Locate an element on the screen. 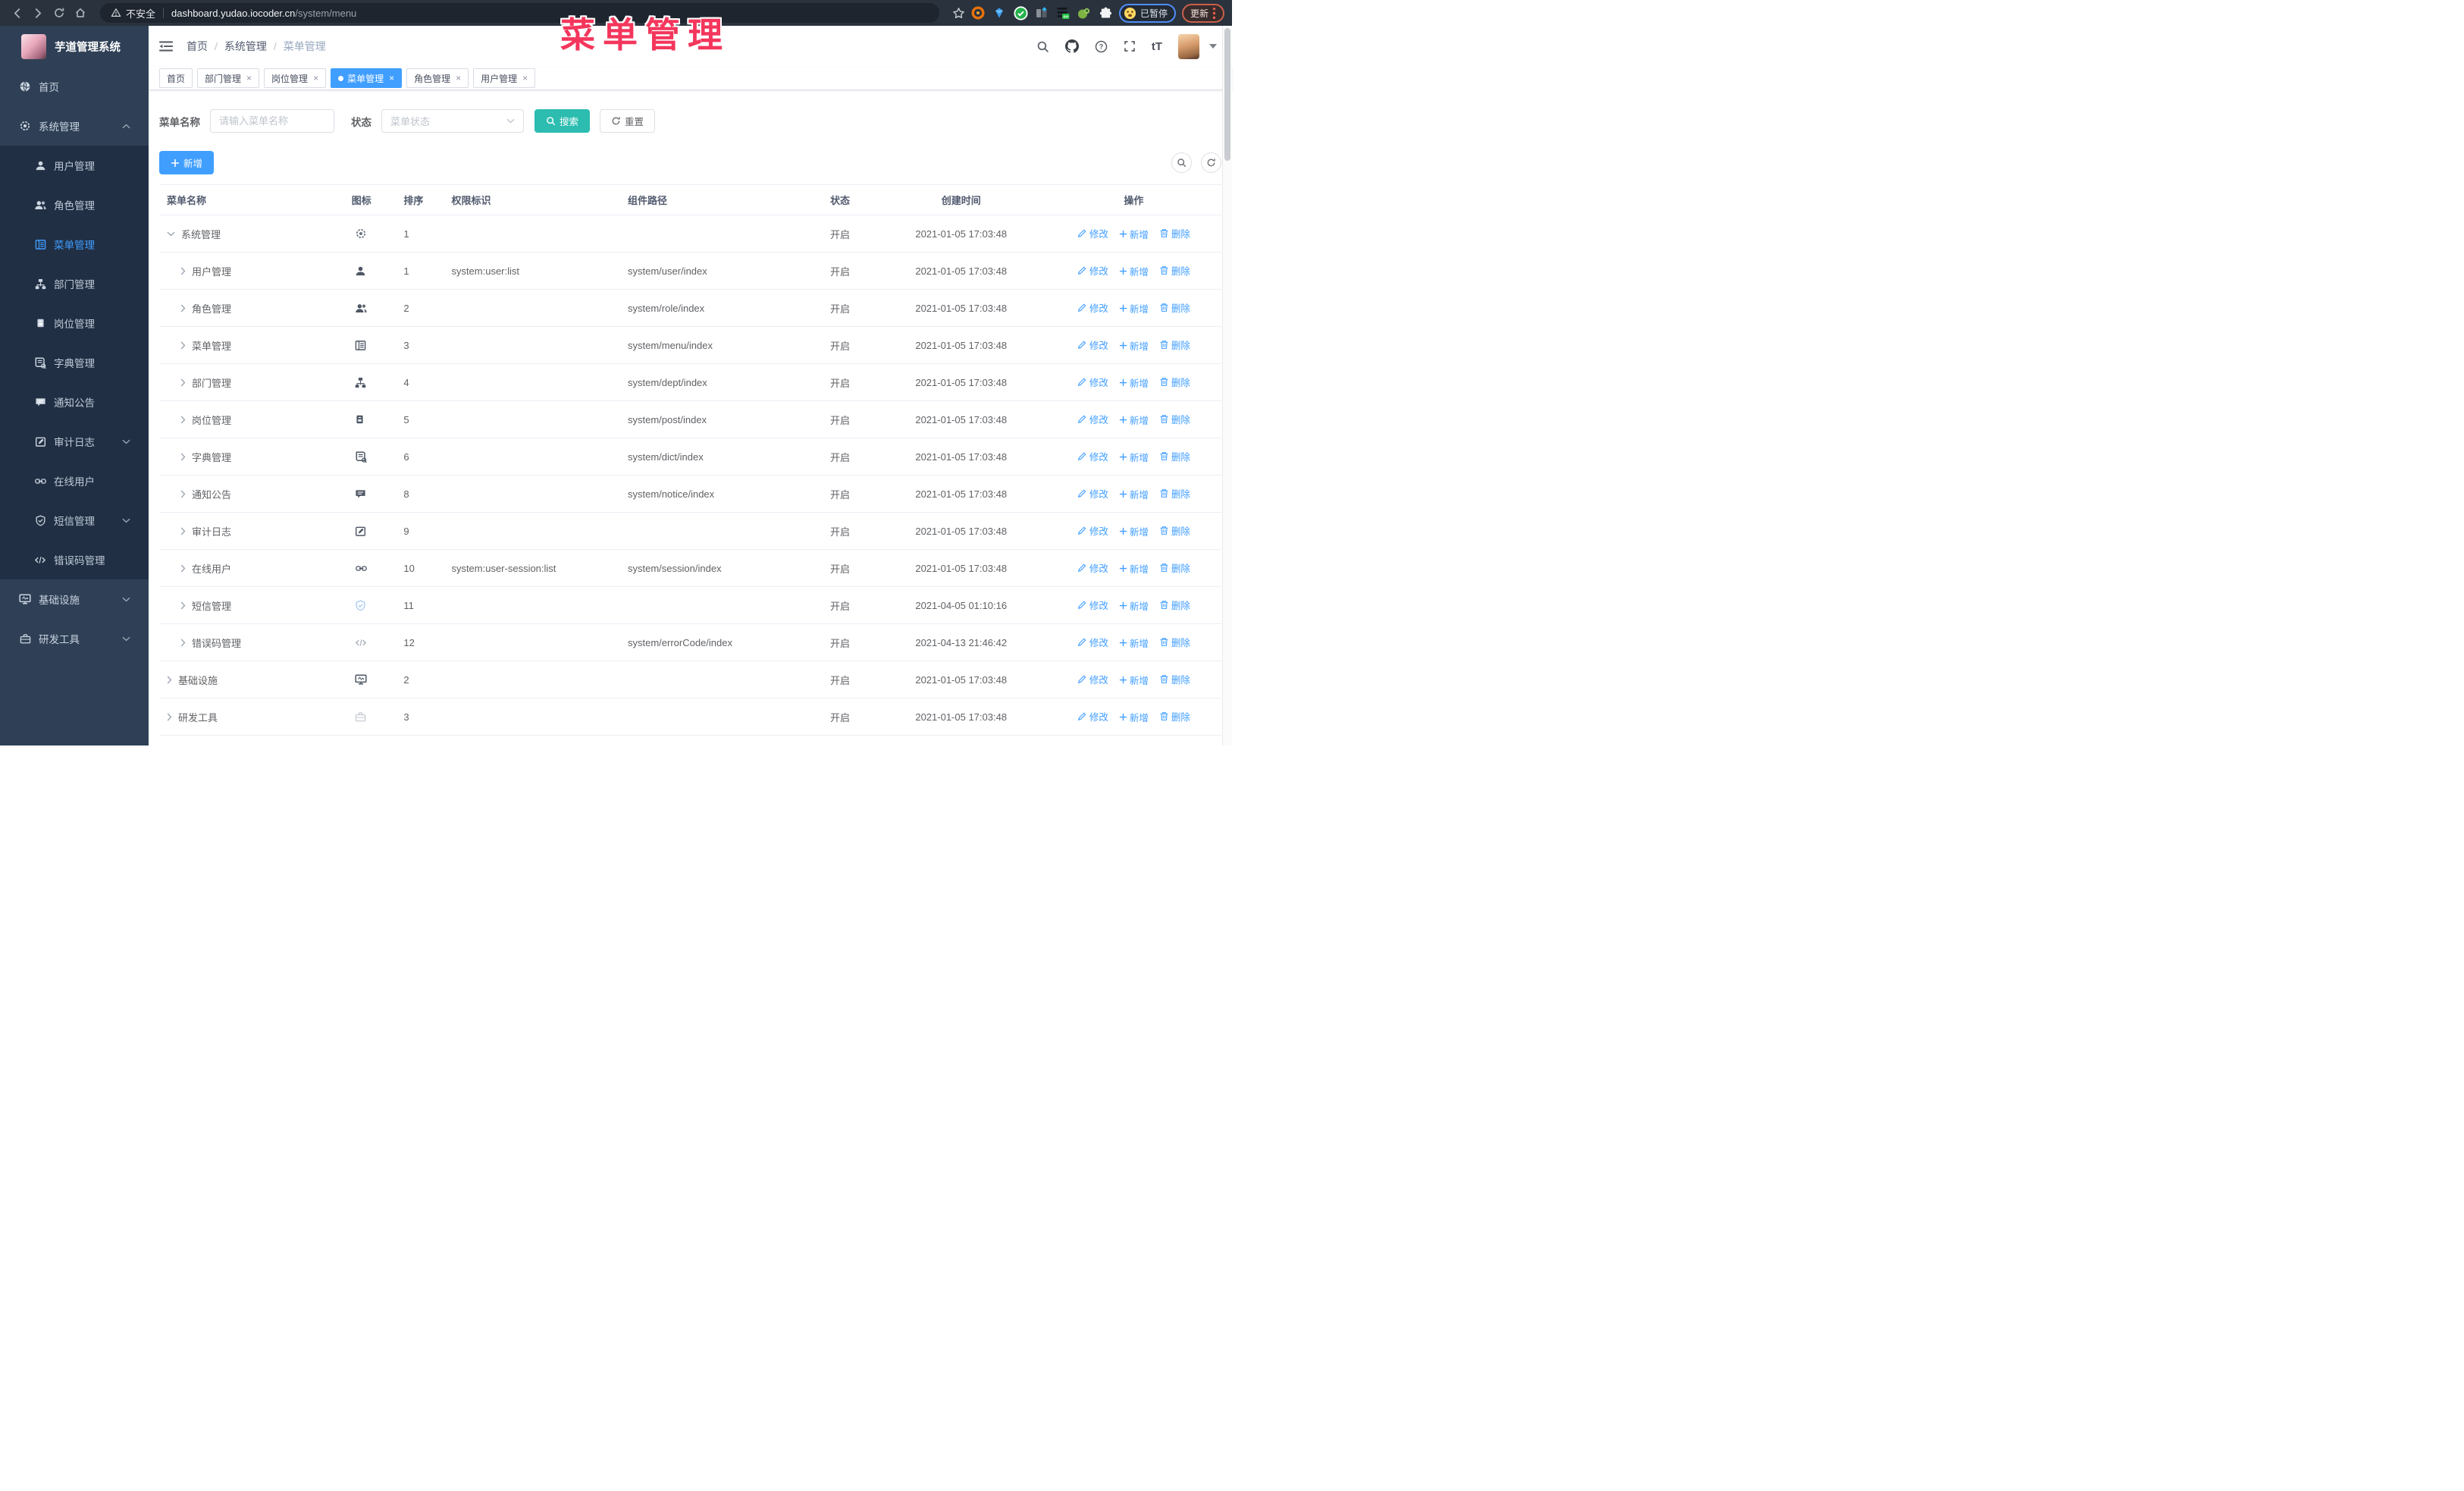 This screenshot has height=1491, width=2464. fullscreen-icon is located at coordinates (1130, 46).